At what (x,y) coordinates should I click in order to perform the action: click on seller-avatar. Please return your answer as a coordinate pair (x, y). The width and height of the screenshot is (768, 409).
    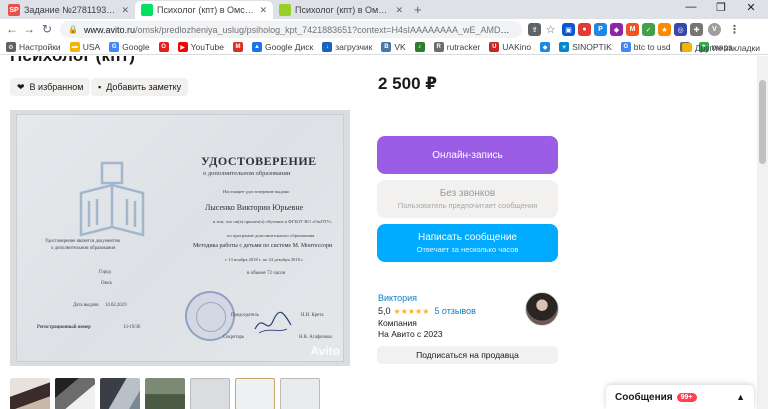
    Looking at the image, I should click on (542, 309).